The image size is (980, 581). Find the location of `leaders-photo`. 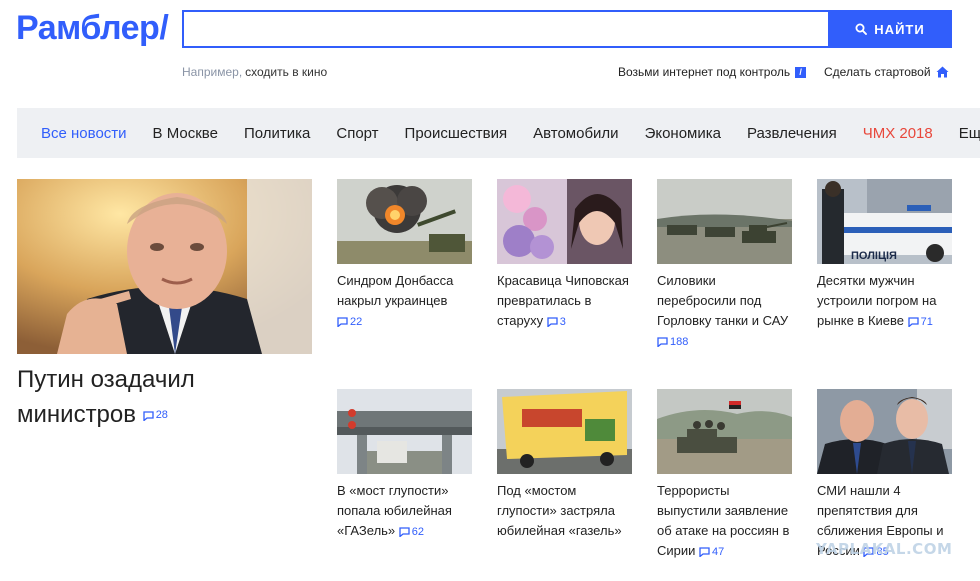

leaders-photo is located at coordinates (884, 431).